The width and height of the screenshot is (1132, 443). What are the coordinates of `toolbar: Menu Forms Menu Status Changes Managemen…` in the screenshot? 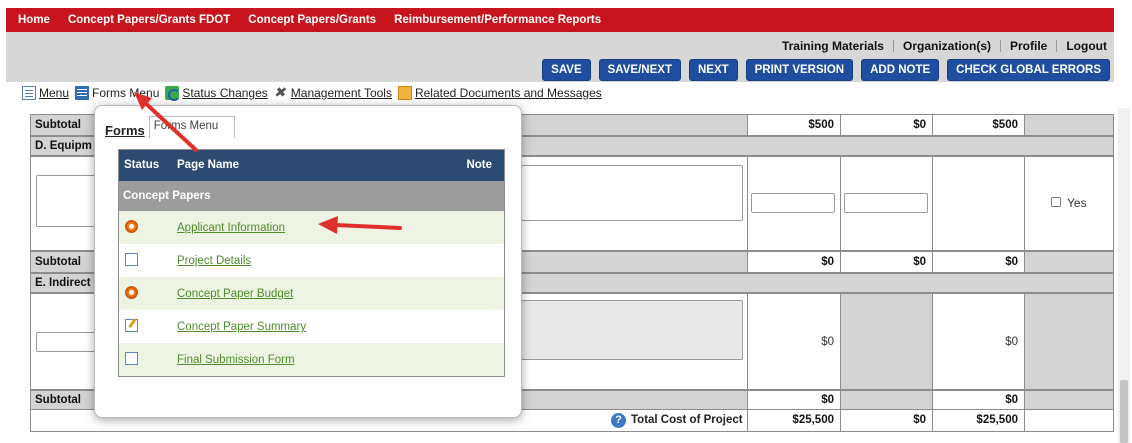 It's located at (315, 92).